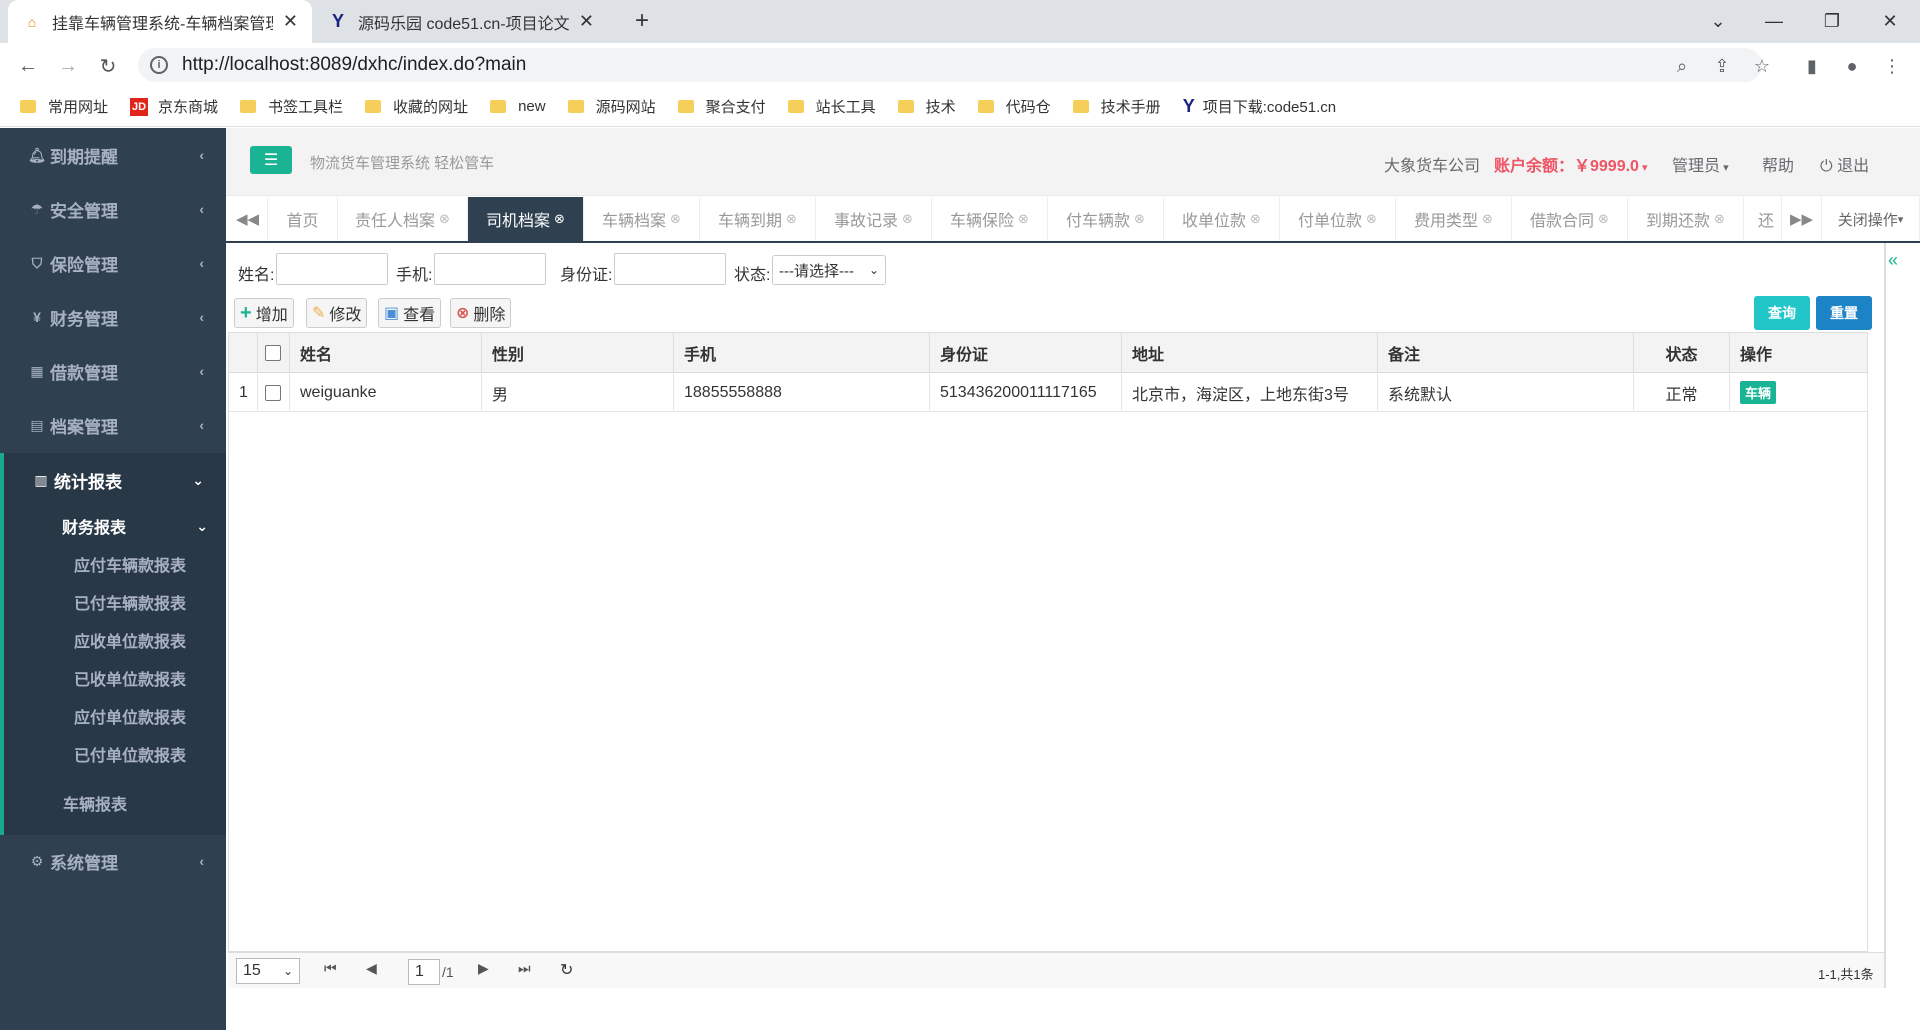 The height and width of the screenshot is (1030, 1920). What do you see at coordinates (386, 353) in the screenshot?
I see `column-header: 姓名` at bounding box center [386, 353].